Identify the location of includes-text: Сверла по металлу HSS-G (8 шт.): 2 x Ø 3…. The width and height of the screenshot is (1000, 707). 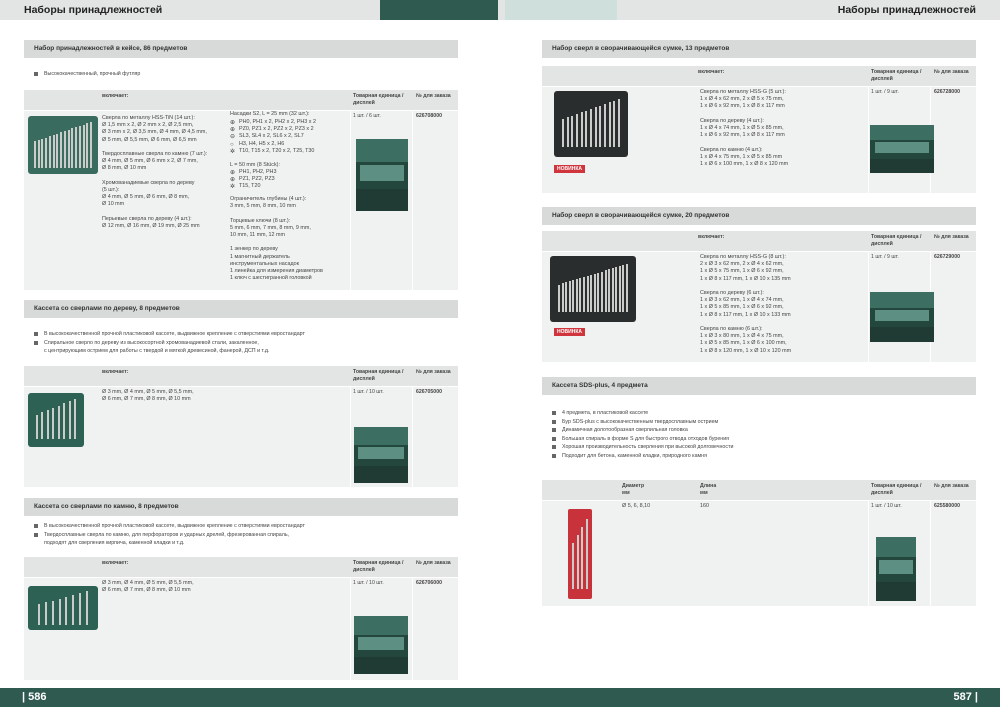
(746, 304).